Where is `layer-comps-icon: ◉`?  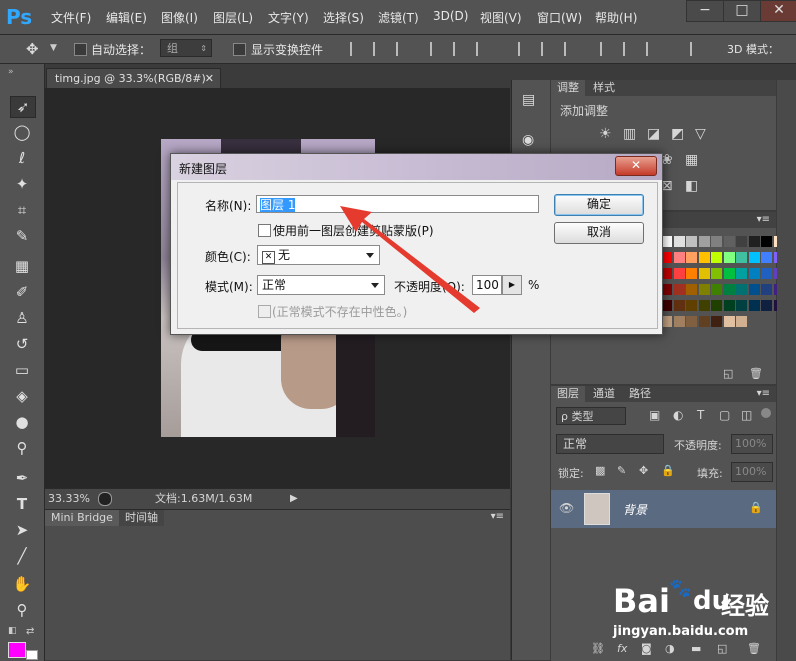
layer-comps-icon: ◉ is located at coordinates (528, 140).